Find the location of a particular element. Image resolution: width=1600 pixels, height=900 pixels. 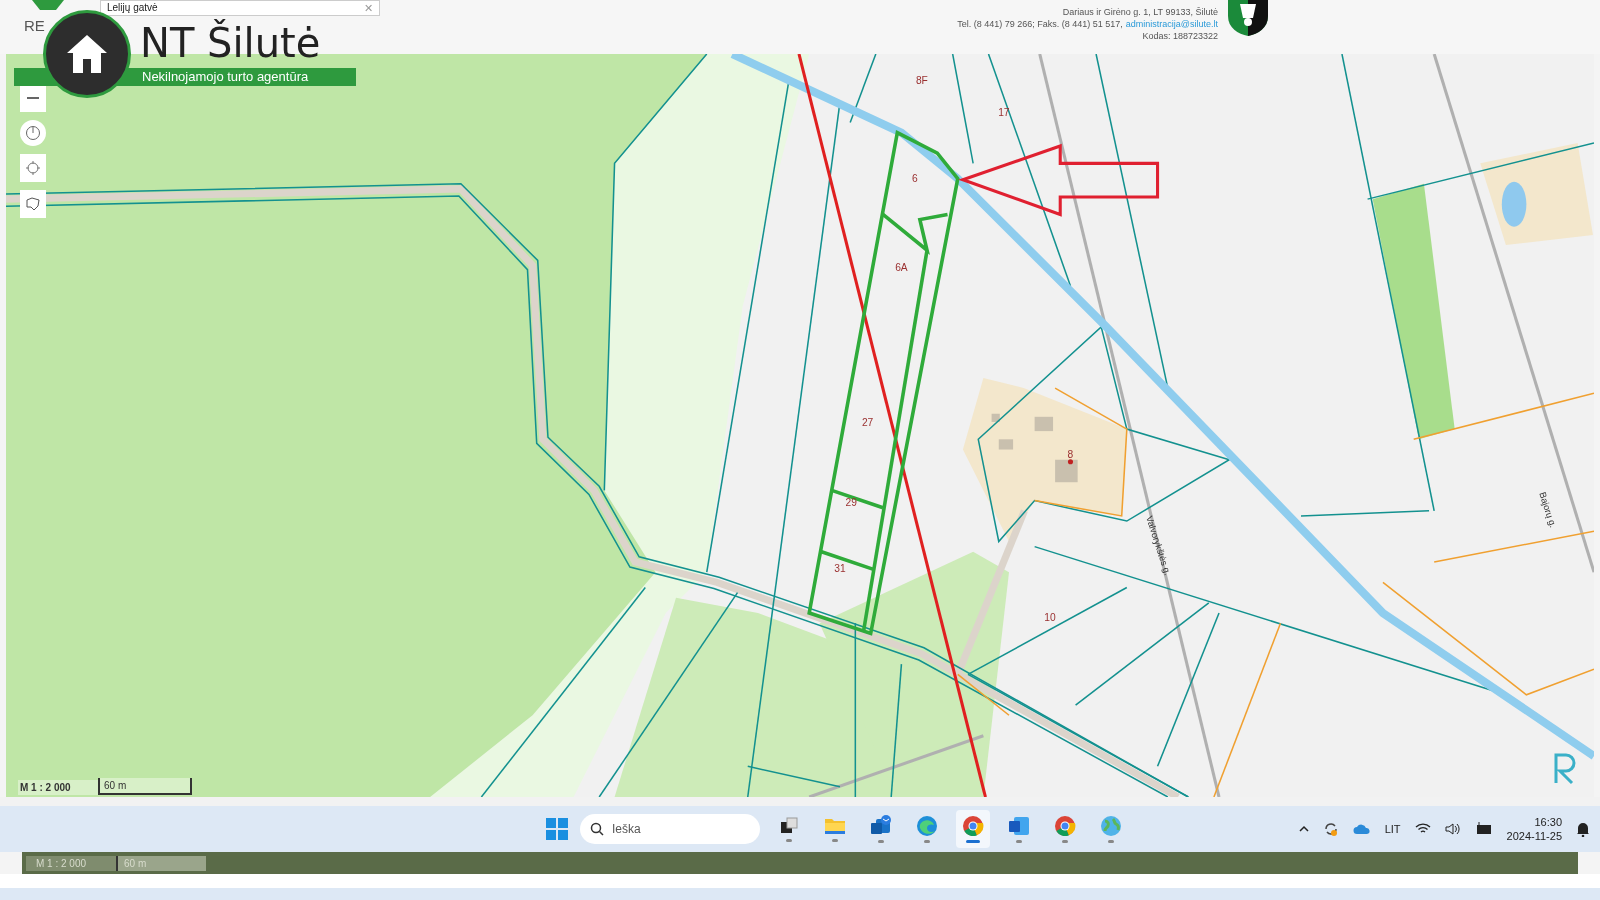

clock-time: 16:30 is located at coordinates (1548, 822).